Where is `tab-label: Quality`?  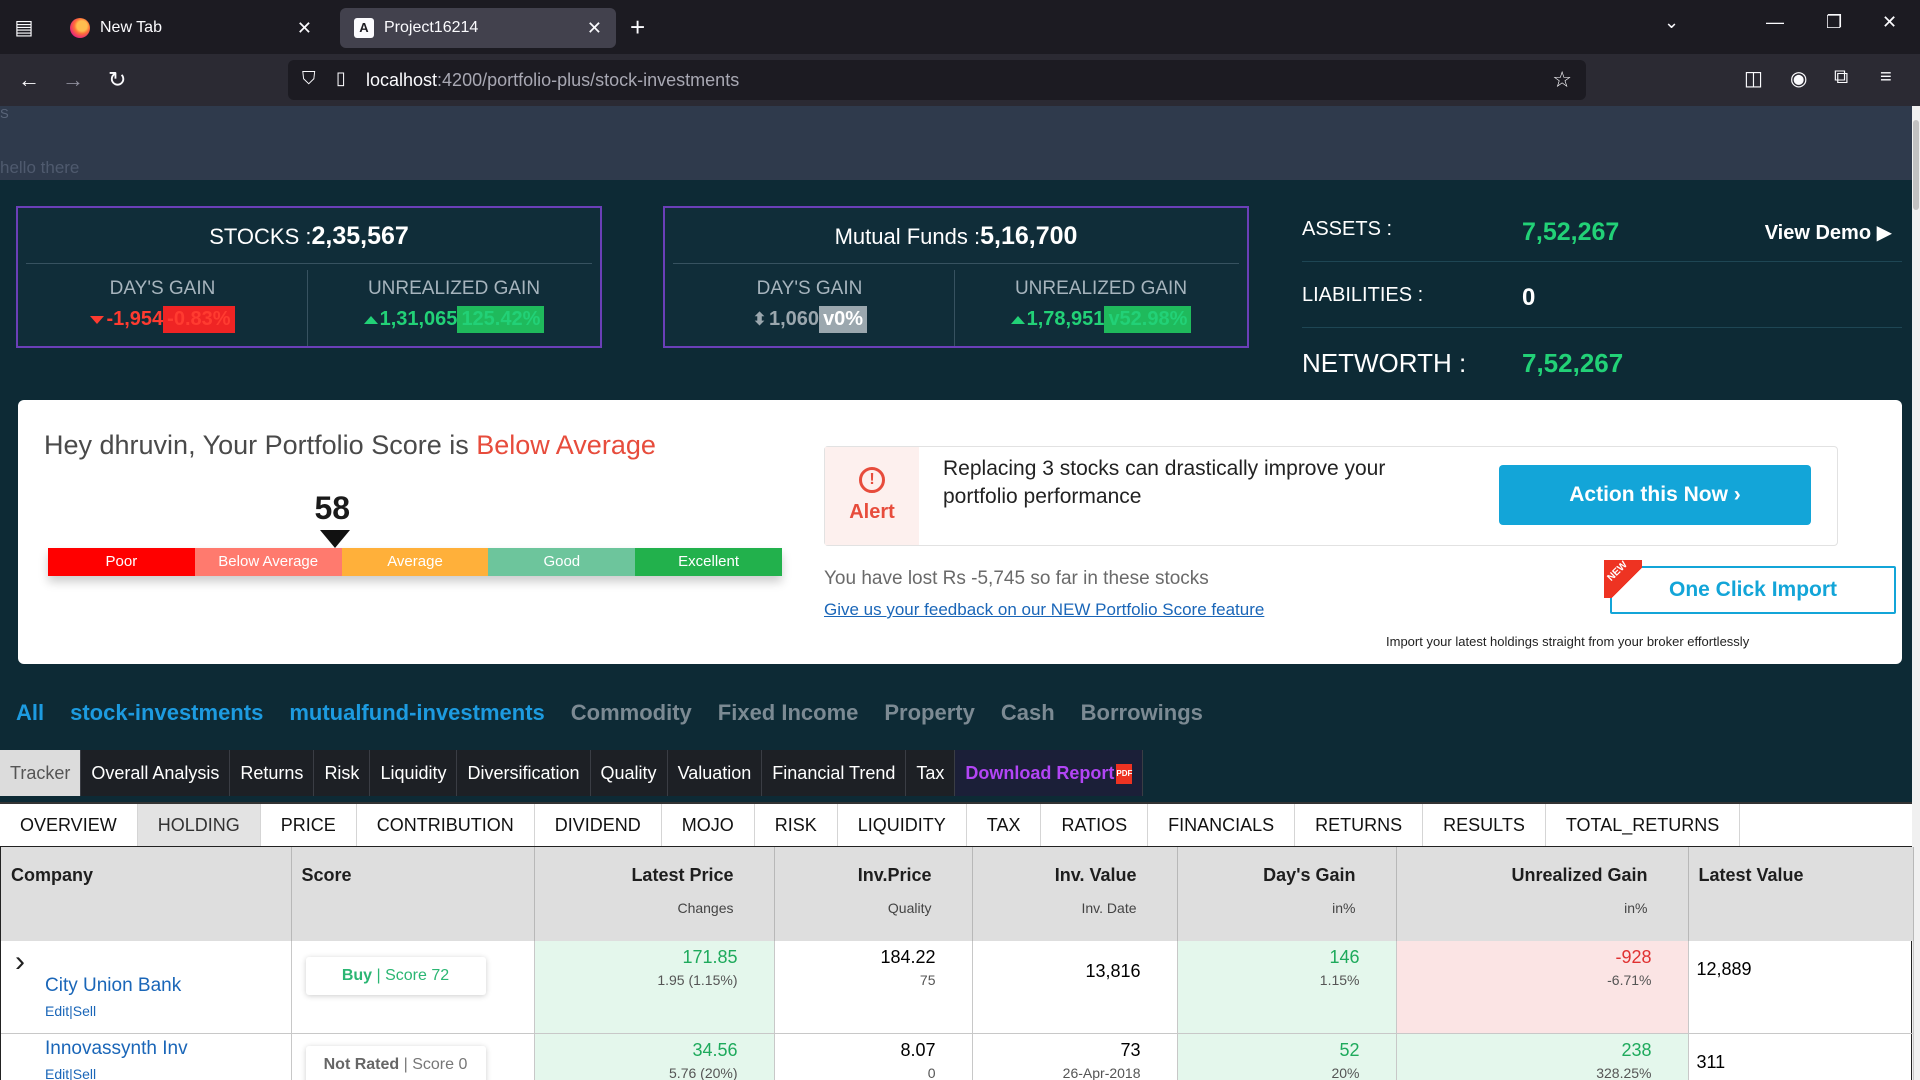 tab-label: Quality is located at coordinates (628, 773).